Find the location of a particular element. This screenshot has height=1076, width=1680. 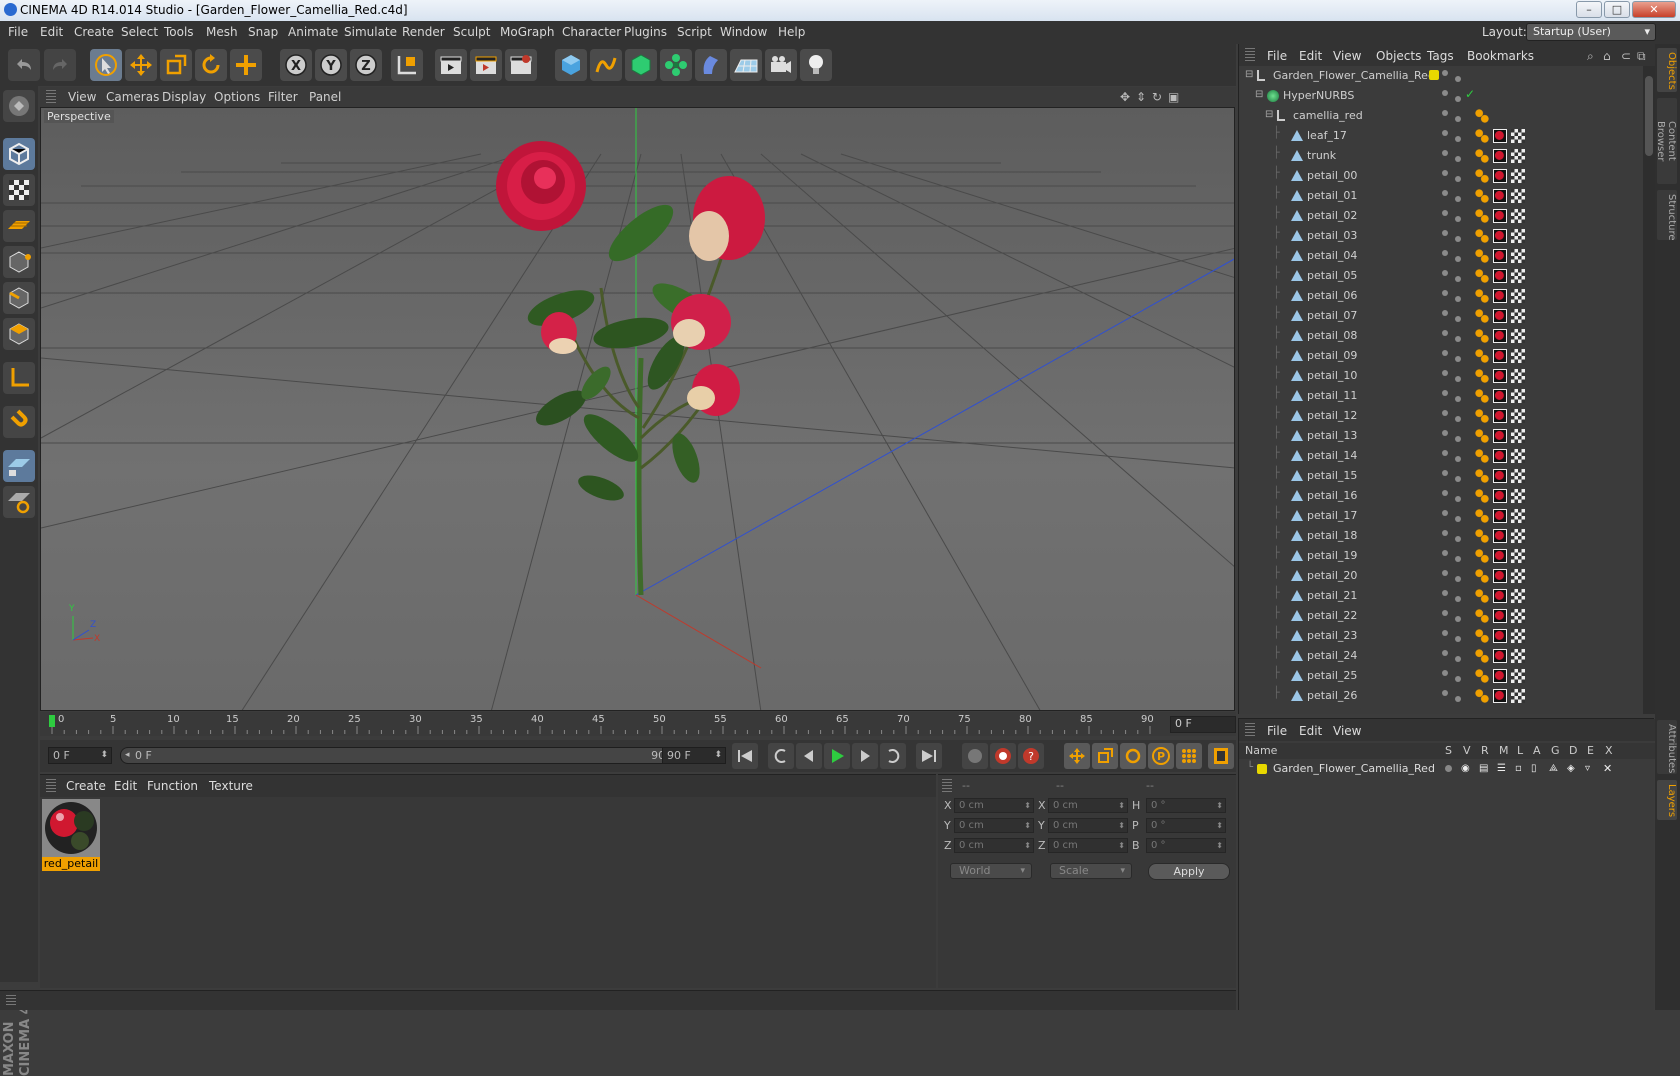

object-row: ├ petail_16 is located at coordinates (1441, 496).